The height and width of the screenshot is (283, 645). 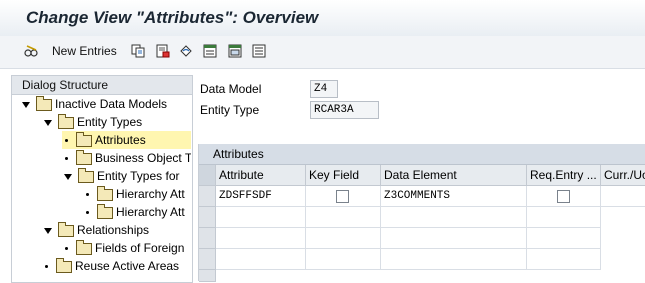 What do you see at coordinates (261, 175) in the screenshot?
I see `column-header-attribute: Attribute` at bounding box center [261, 175].